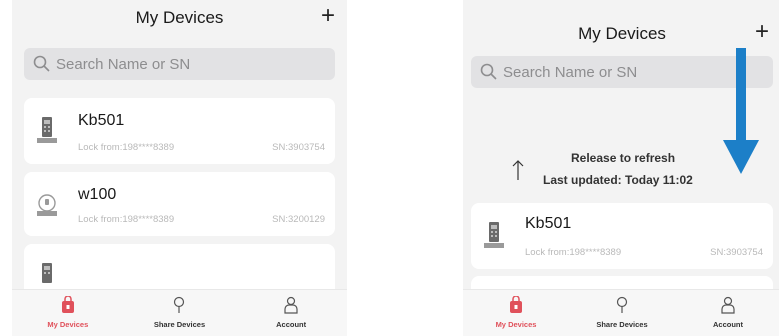 The width and height of the screenshot is (779, 336). I want to click on round-lock-icon, so click(47, 205).